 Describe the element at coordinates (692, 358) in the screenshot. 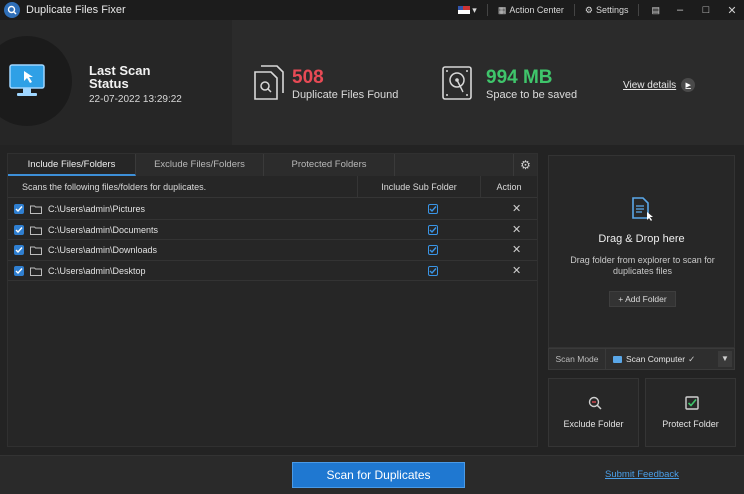

I see `check-icon: ✓` at that location.